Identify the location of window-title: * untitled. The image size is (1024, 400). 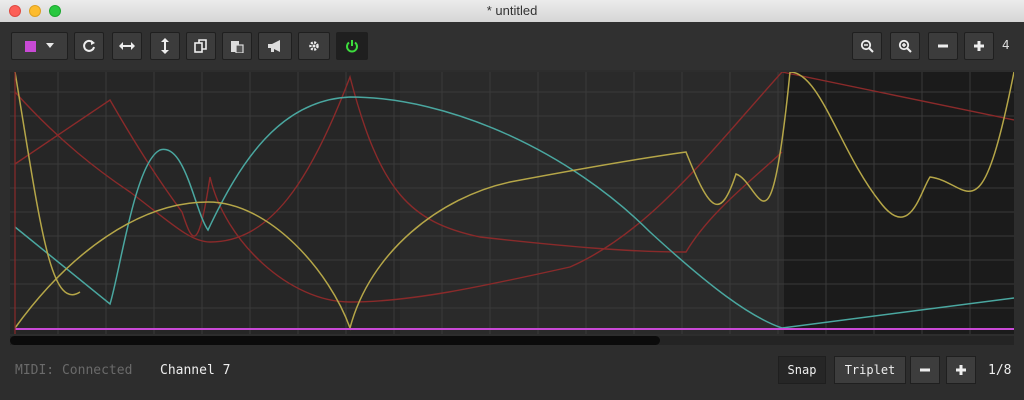
(512, 10).